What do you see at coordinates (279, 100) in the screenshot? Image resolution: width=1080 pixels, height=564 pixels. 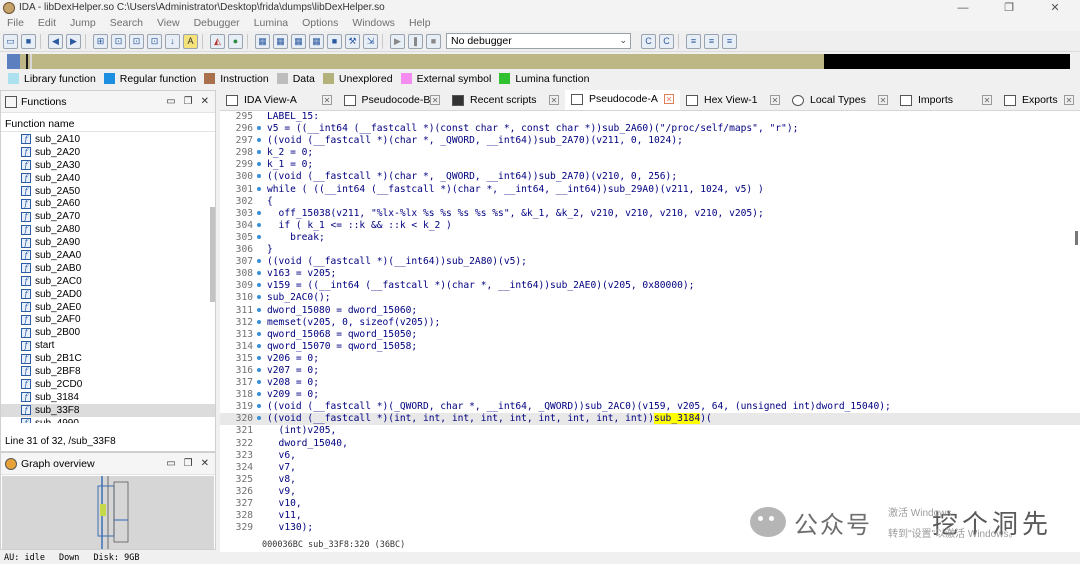 I see `tab-ida-view-a: IDA View-A ✕` at bounding box center [279, 100].